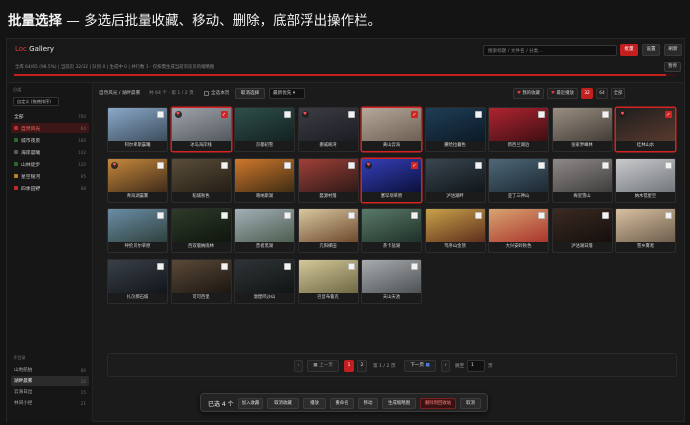  I want to click on refresh-button: 刷新, so click(673, 50).